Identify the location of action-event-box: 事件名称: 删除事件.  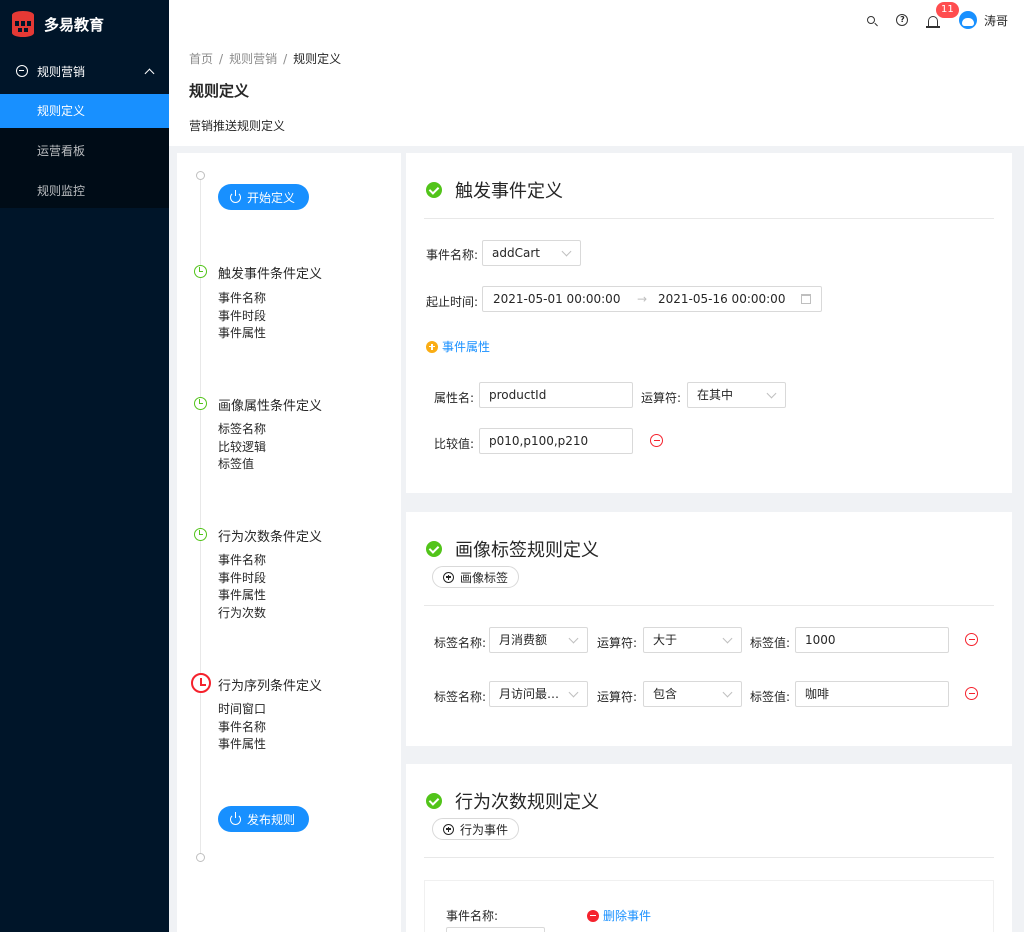
(709, 906).